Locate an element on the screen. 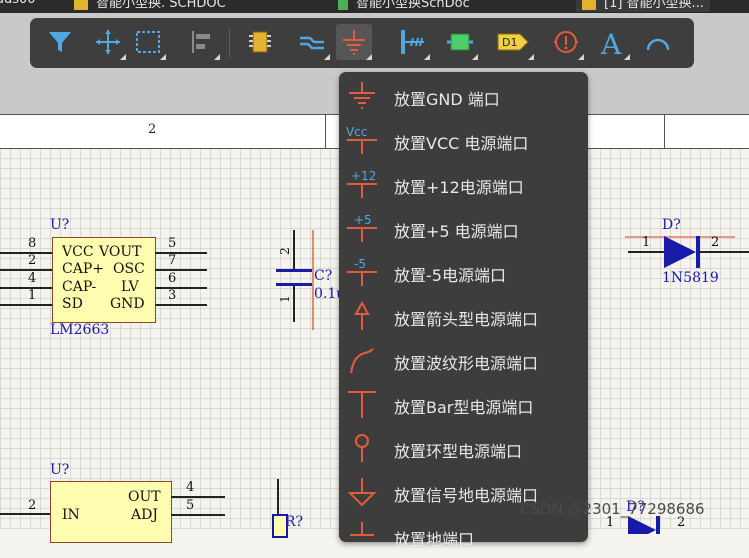  place-device-sheet-button: D1 is located at coordinates (513, 42).